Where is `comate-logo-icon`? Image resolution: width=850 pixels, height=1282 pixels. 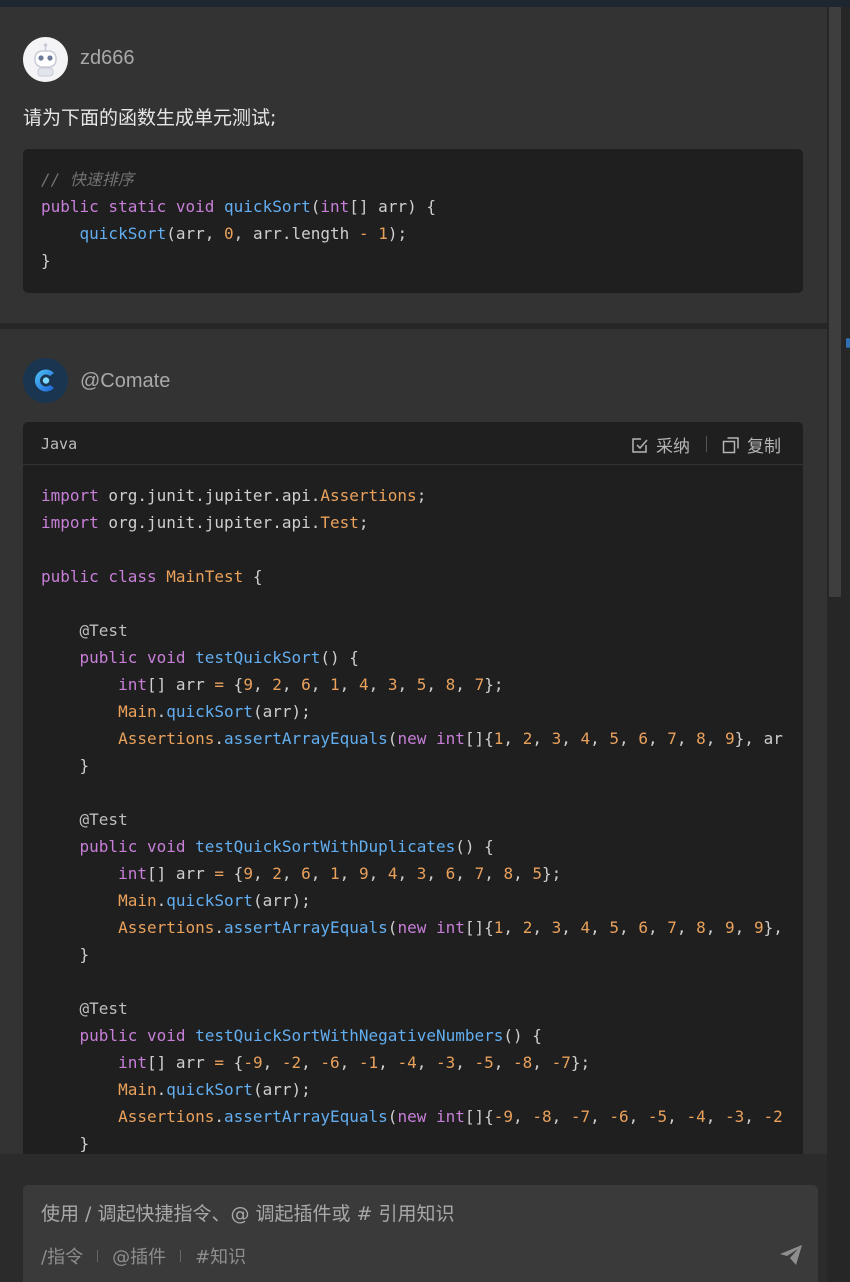
comate-logo-icon is located at coordinates (45, 380).